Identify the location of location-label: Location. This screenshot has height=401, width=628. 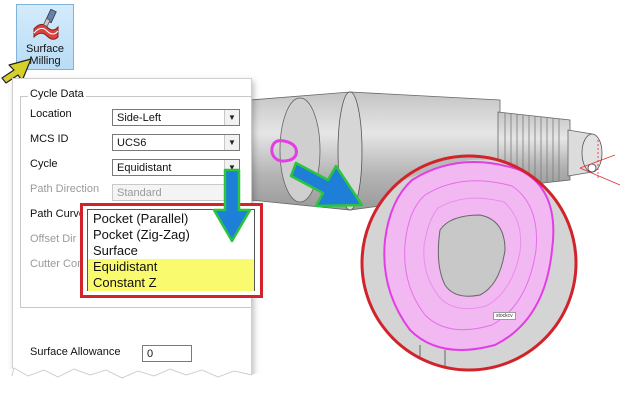
(51, 114).